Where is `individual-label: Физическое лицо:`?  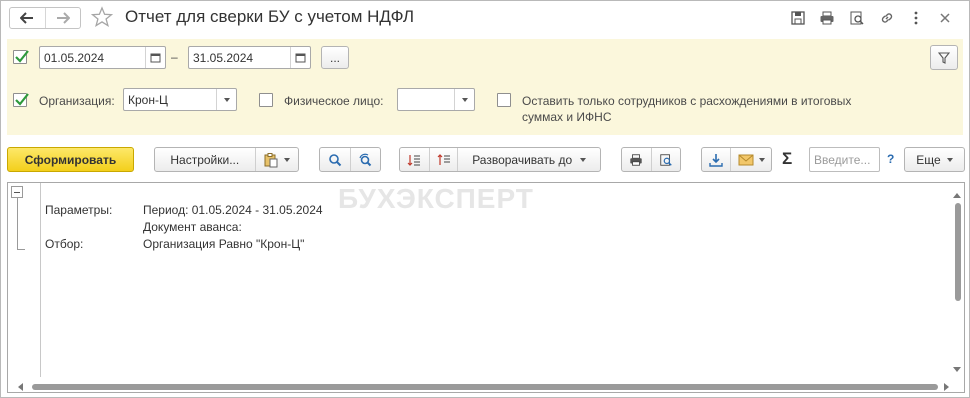 individual-label: Физическое лицо: is located at coordinates (334, 101).